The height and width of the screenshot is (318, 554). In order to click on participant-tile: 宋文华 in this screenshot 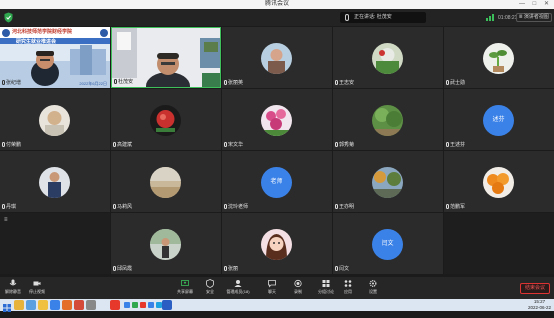, I will do `click(277, 119)`.